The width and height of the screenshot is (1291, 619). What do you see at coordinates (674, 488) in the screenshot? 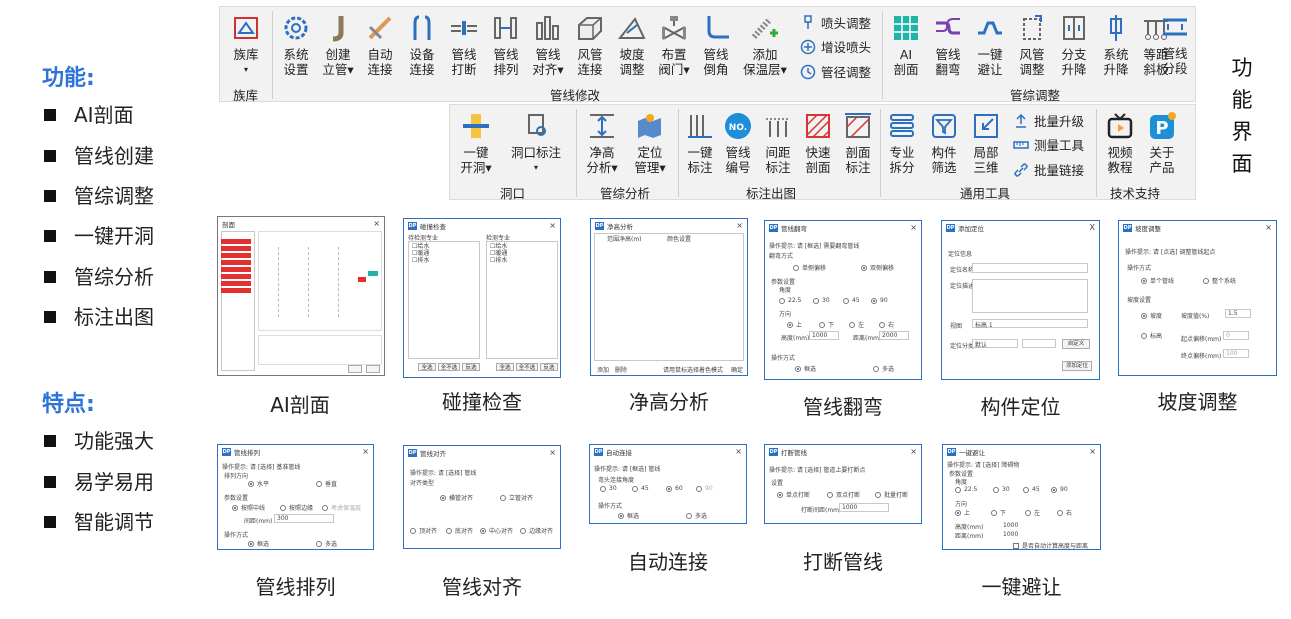
I see `angle-radio: 60` at bounding box center [674, 488].